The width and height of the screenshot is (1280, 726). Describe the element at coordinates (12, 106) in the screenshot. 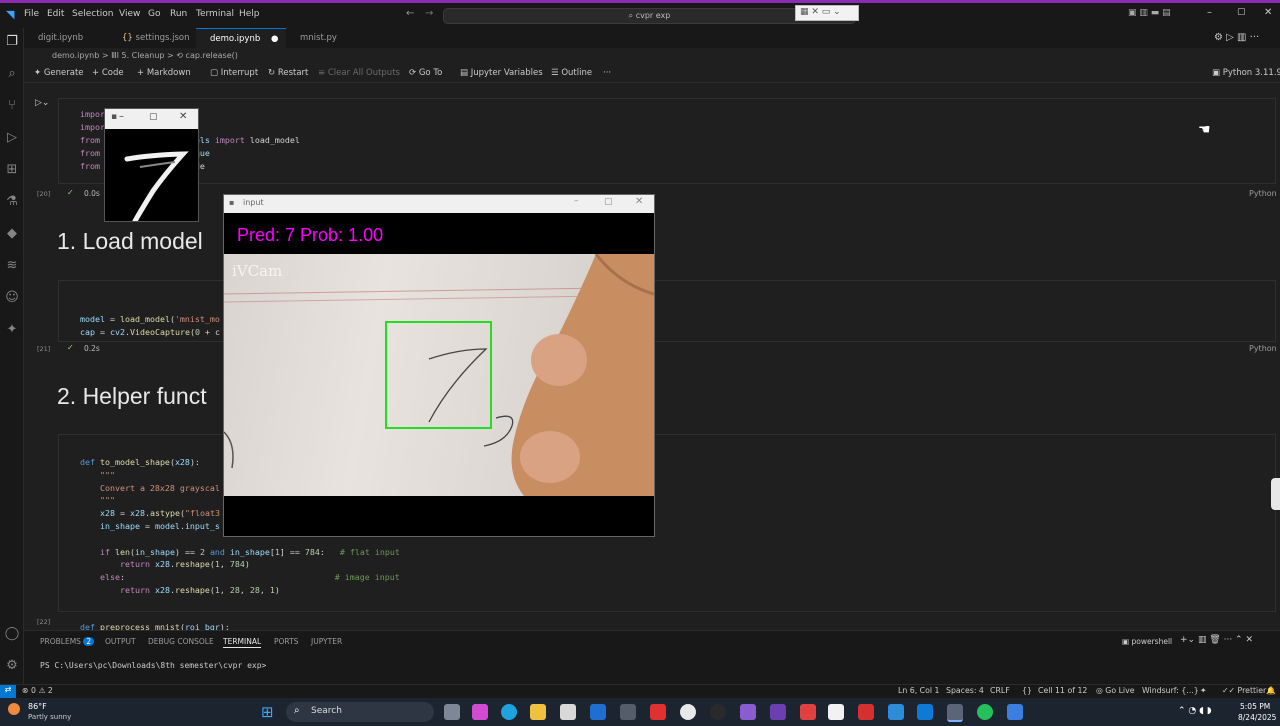

I see `source-control-icon: ⑂` at that location.